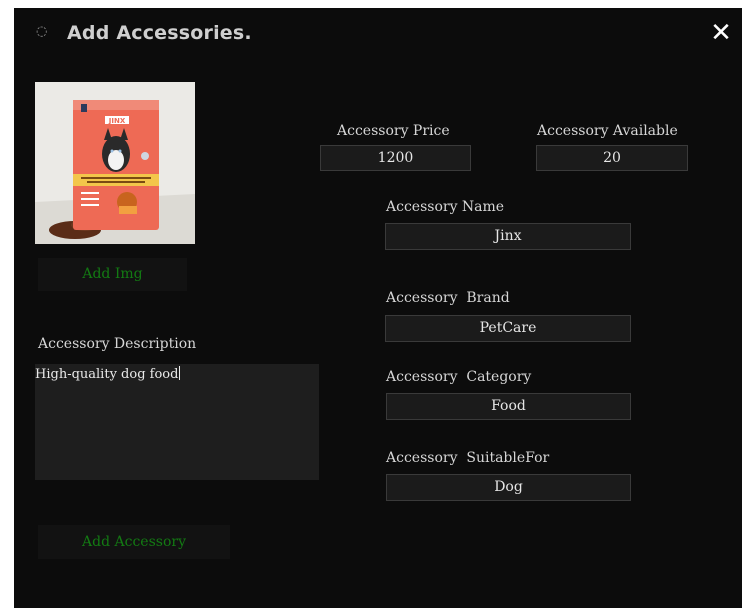 Image resolution: width=748 pixels, height=610 pixels. Describe the element at coordinates (117, 121) in the screenshot. I see `bag-brand-text: JINX` at that location.